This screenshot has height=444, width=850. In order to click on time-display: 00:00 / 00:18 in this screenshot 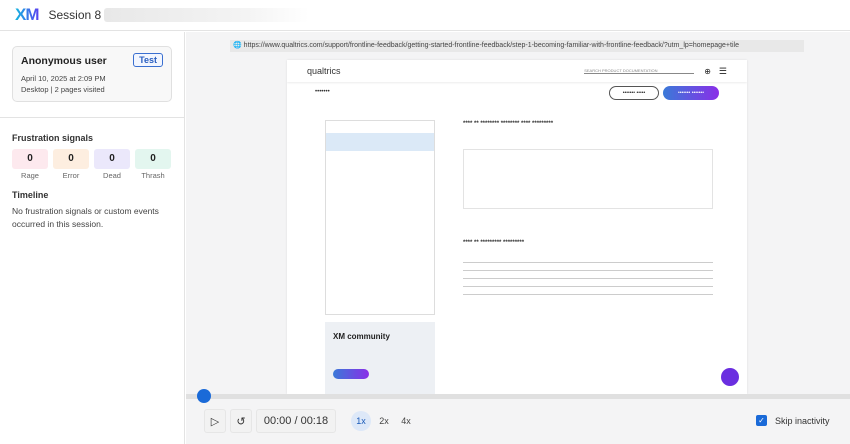, I will do `click(296, 421)`.